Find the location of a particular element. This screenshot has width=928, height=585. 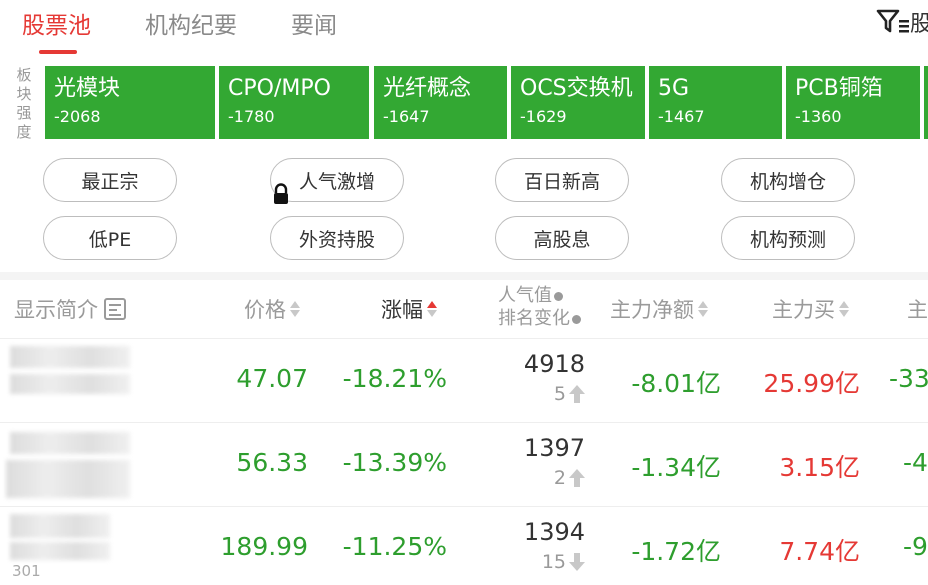

column-change: 涨幅 is located at coordinates (409, 309).